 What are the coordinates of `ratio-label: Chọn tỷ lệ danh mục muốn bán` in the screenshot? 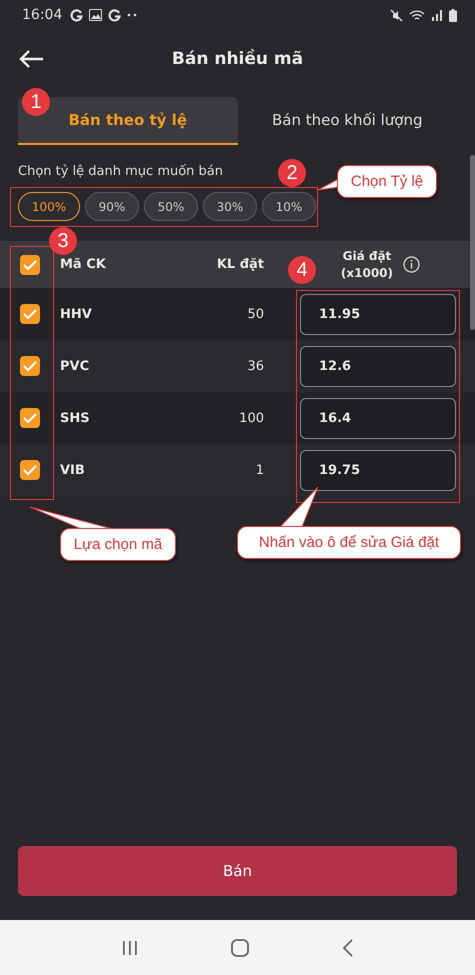 It's located at (121, 171).